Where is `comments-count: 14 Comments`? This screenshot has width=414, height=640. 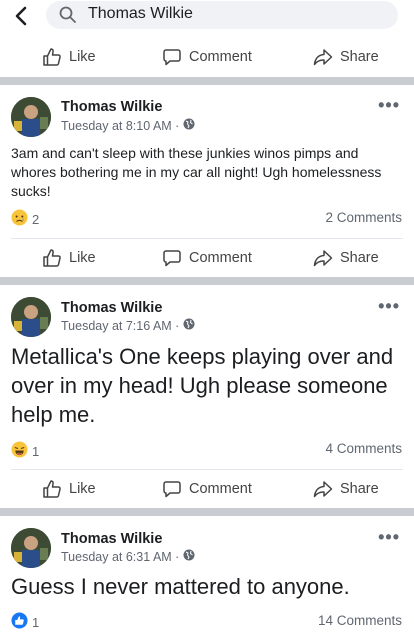 comments-count: 14 Comments is located at coordinates (360, 620).